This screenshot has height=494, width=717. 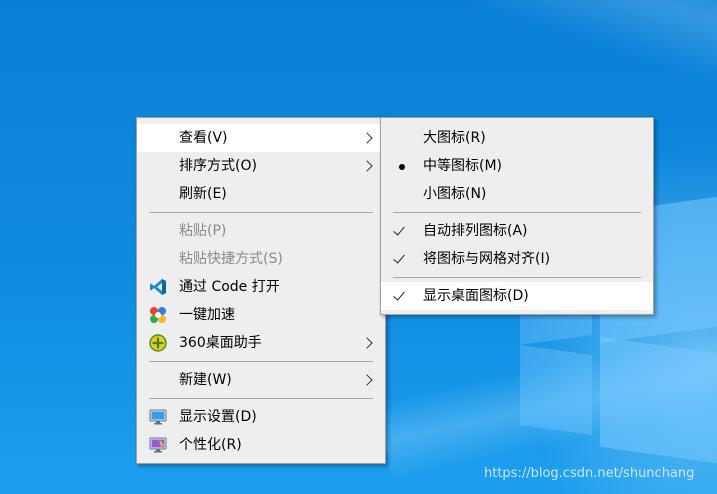 What do you see at coordinates (229, 287) in the screenshot?
I see `menu-item-label: 通过 Code 打开` at bounding box center [229, 287].